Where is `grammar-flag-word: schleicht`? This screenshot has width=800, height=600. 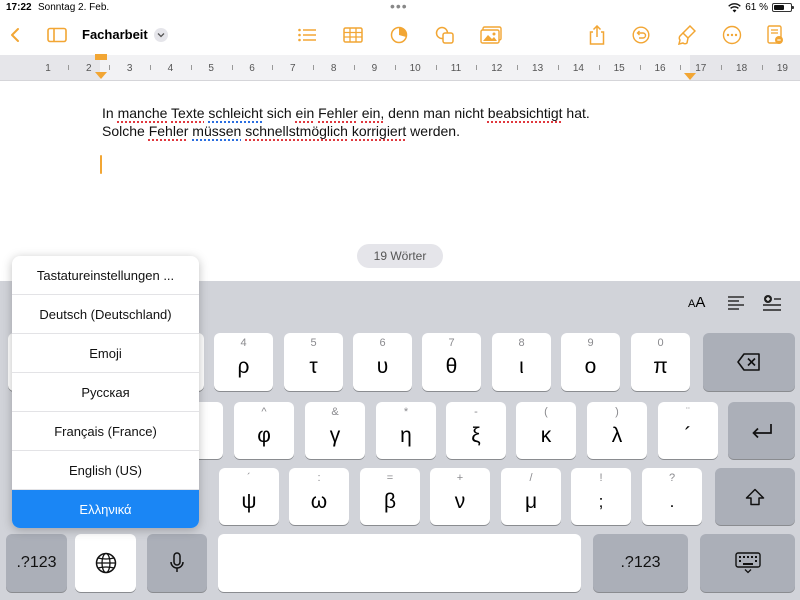
grammar-flag-word: schleicht is located at coordinates (235, 113).